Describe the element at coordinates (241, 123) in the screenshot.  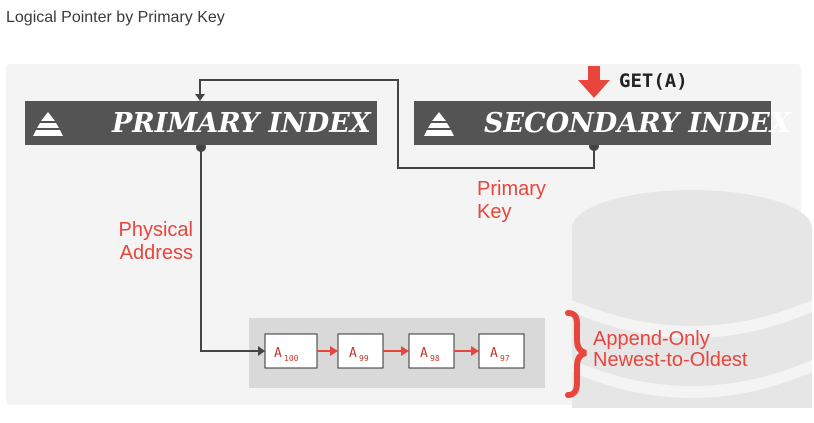
I see `primary-index-label: PRIMARY INDEX` at that location.